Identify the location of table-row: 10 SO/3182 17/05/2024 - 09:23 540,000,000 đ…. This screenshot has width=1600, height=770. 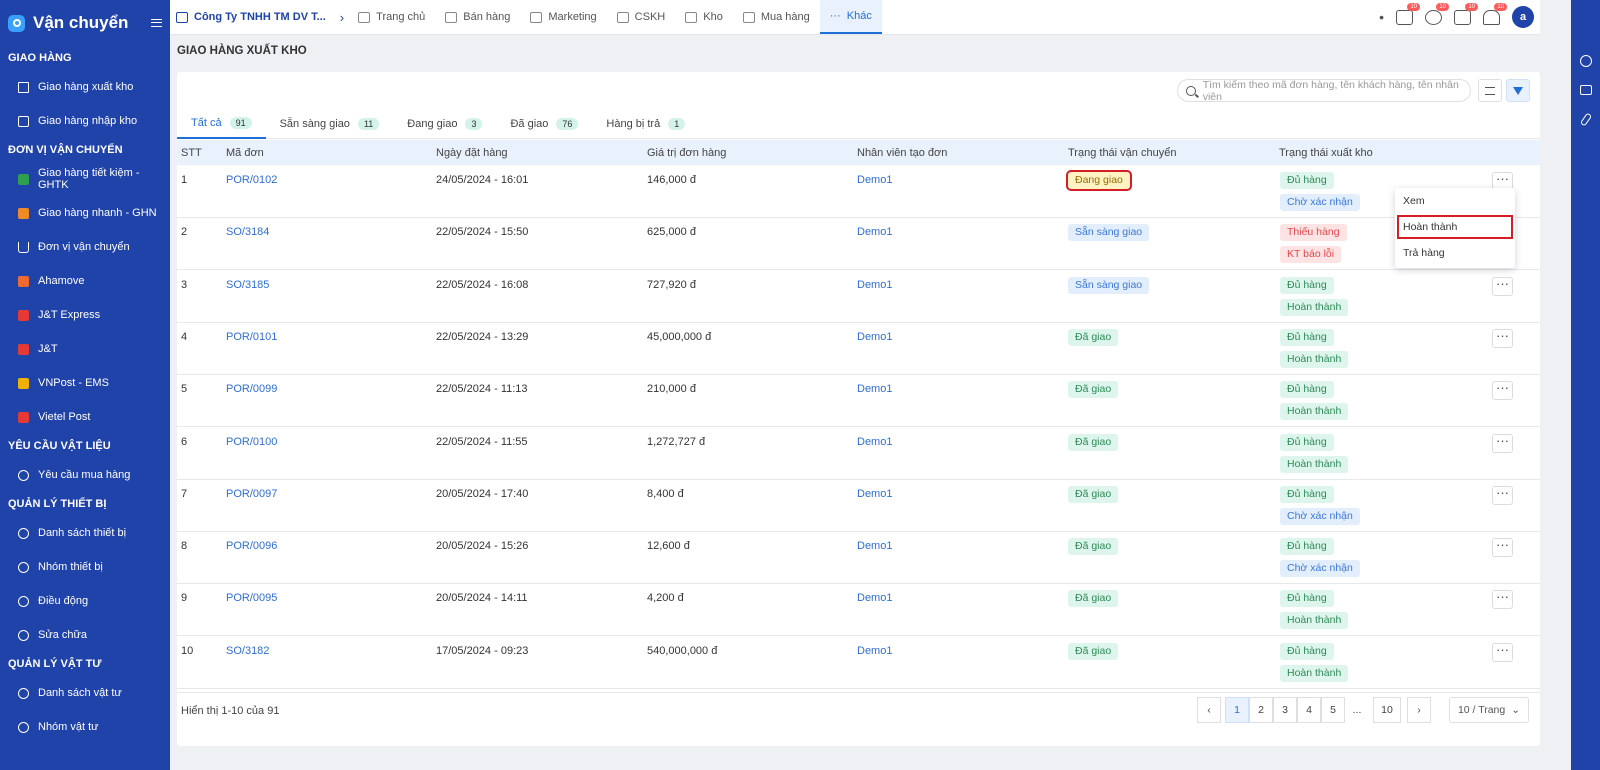
(858, 663).